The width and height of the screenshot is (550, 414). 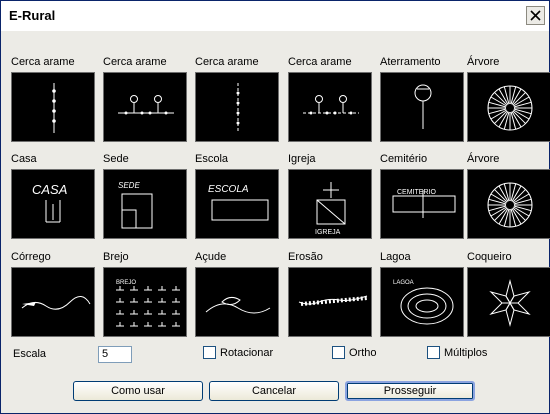 What do you see at coordinates (30, 354) in the screenshot?
I see `scale-label: Escala` at bounding box center [30, 354].